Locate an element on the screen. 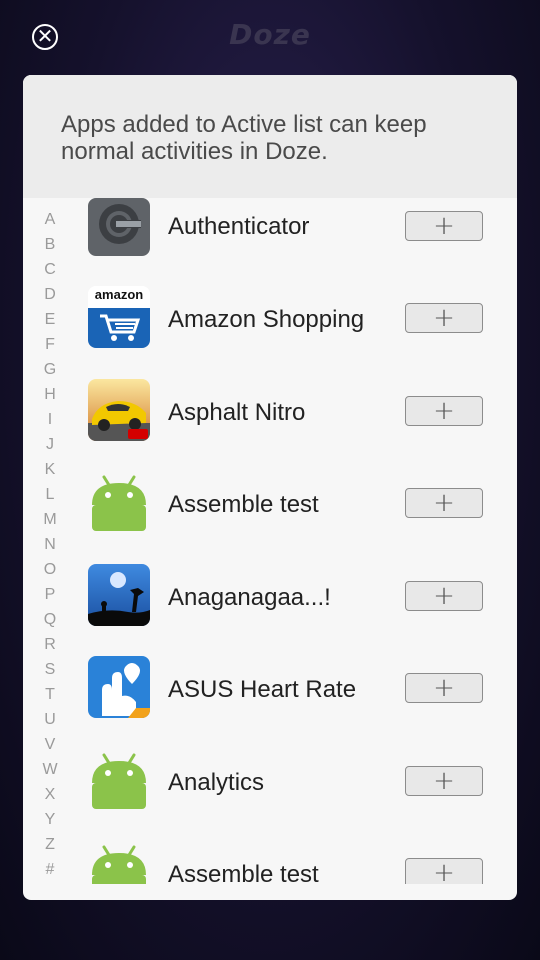  app-name: Amazon Shopping is located at coordinates (266, 319).